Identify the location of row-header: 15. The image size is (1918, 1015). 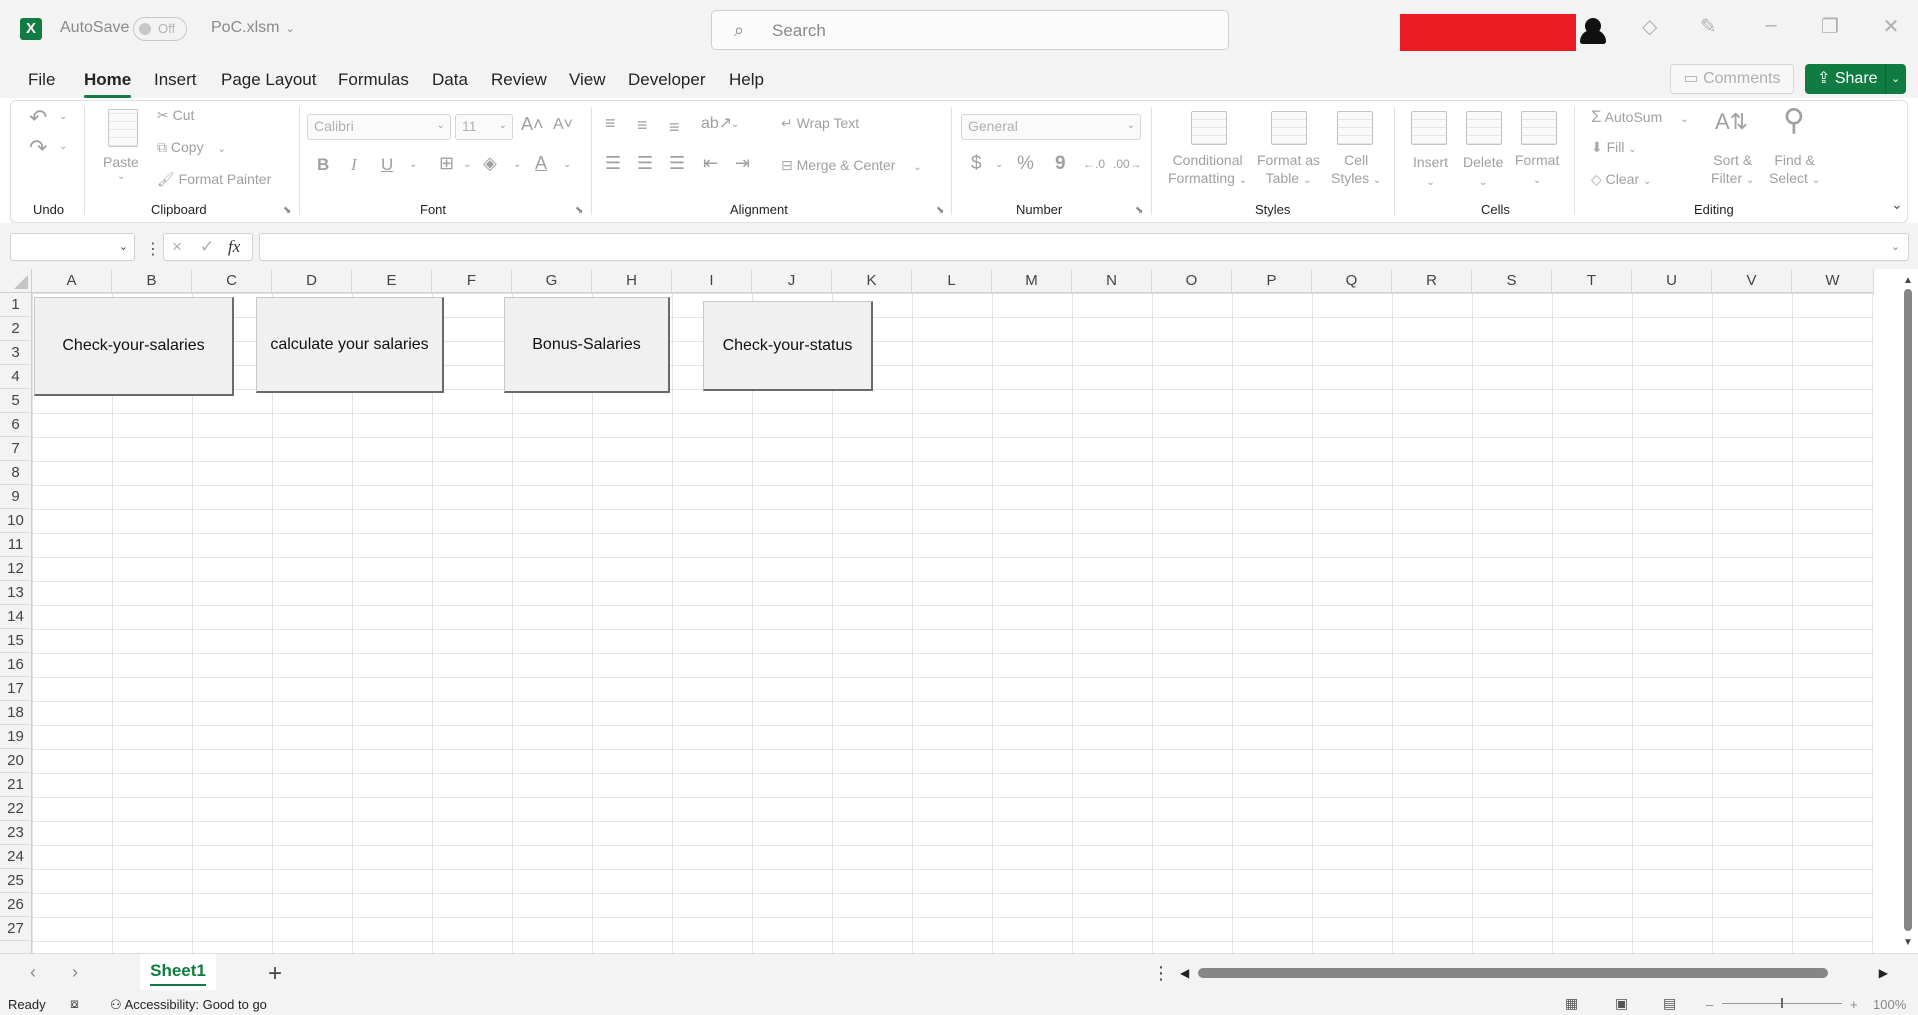
(15, 641).